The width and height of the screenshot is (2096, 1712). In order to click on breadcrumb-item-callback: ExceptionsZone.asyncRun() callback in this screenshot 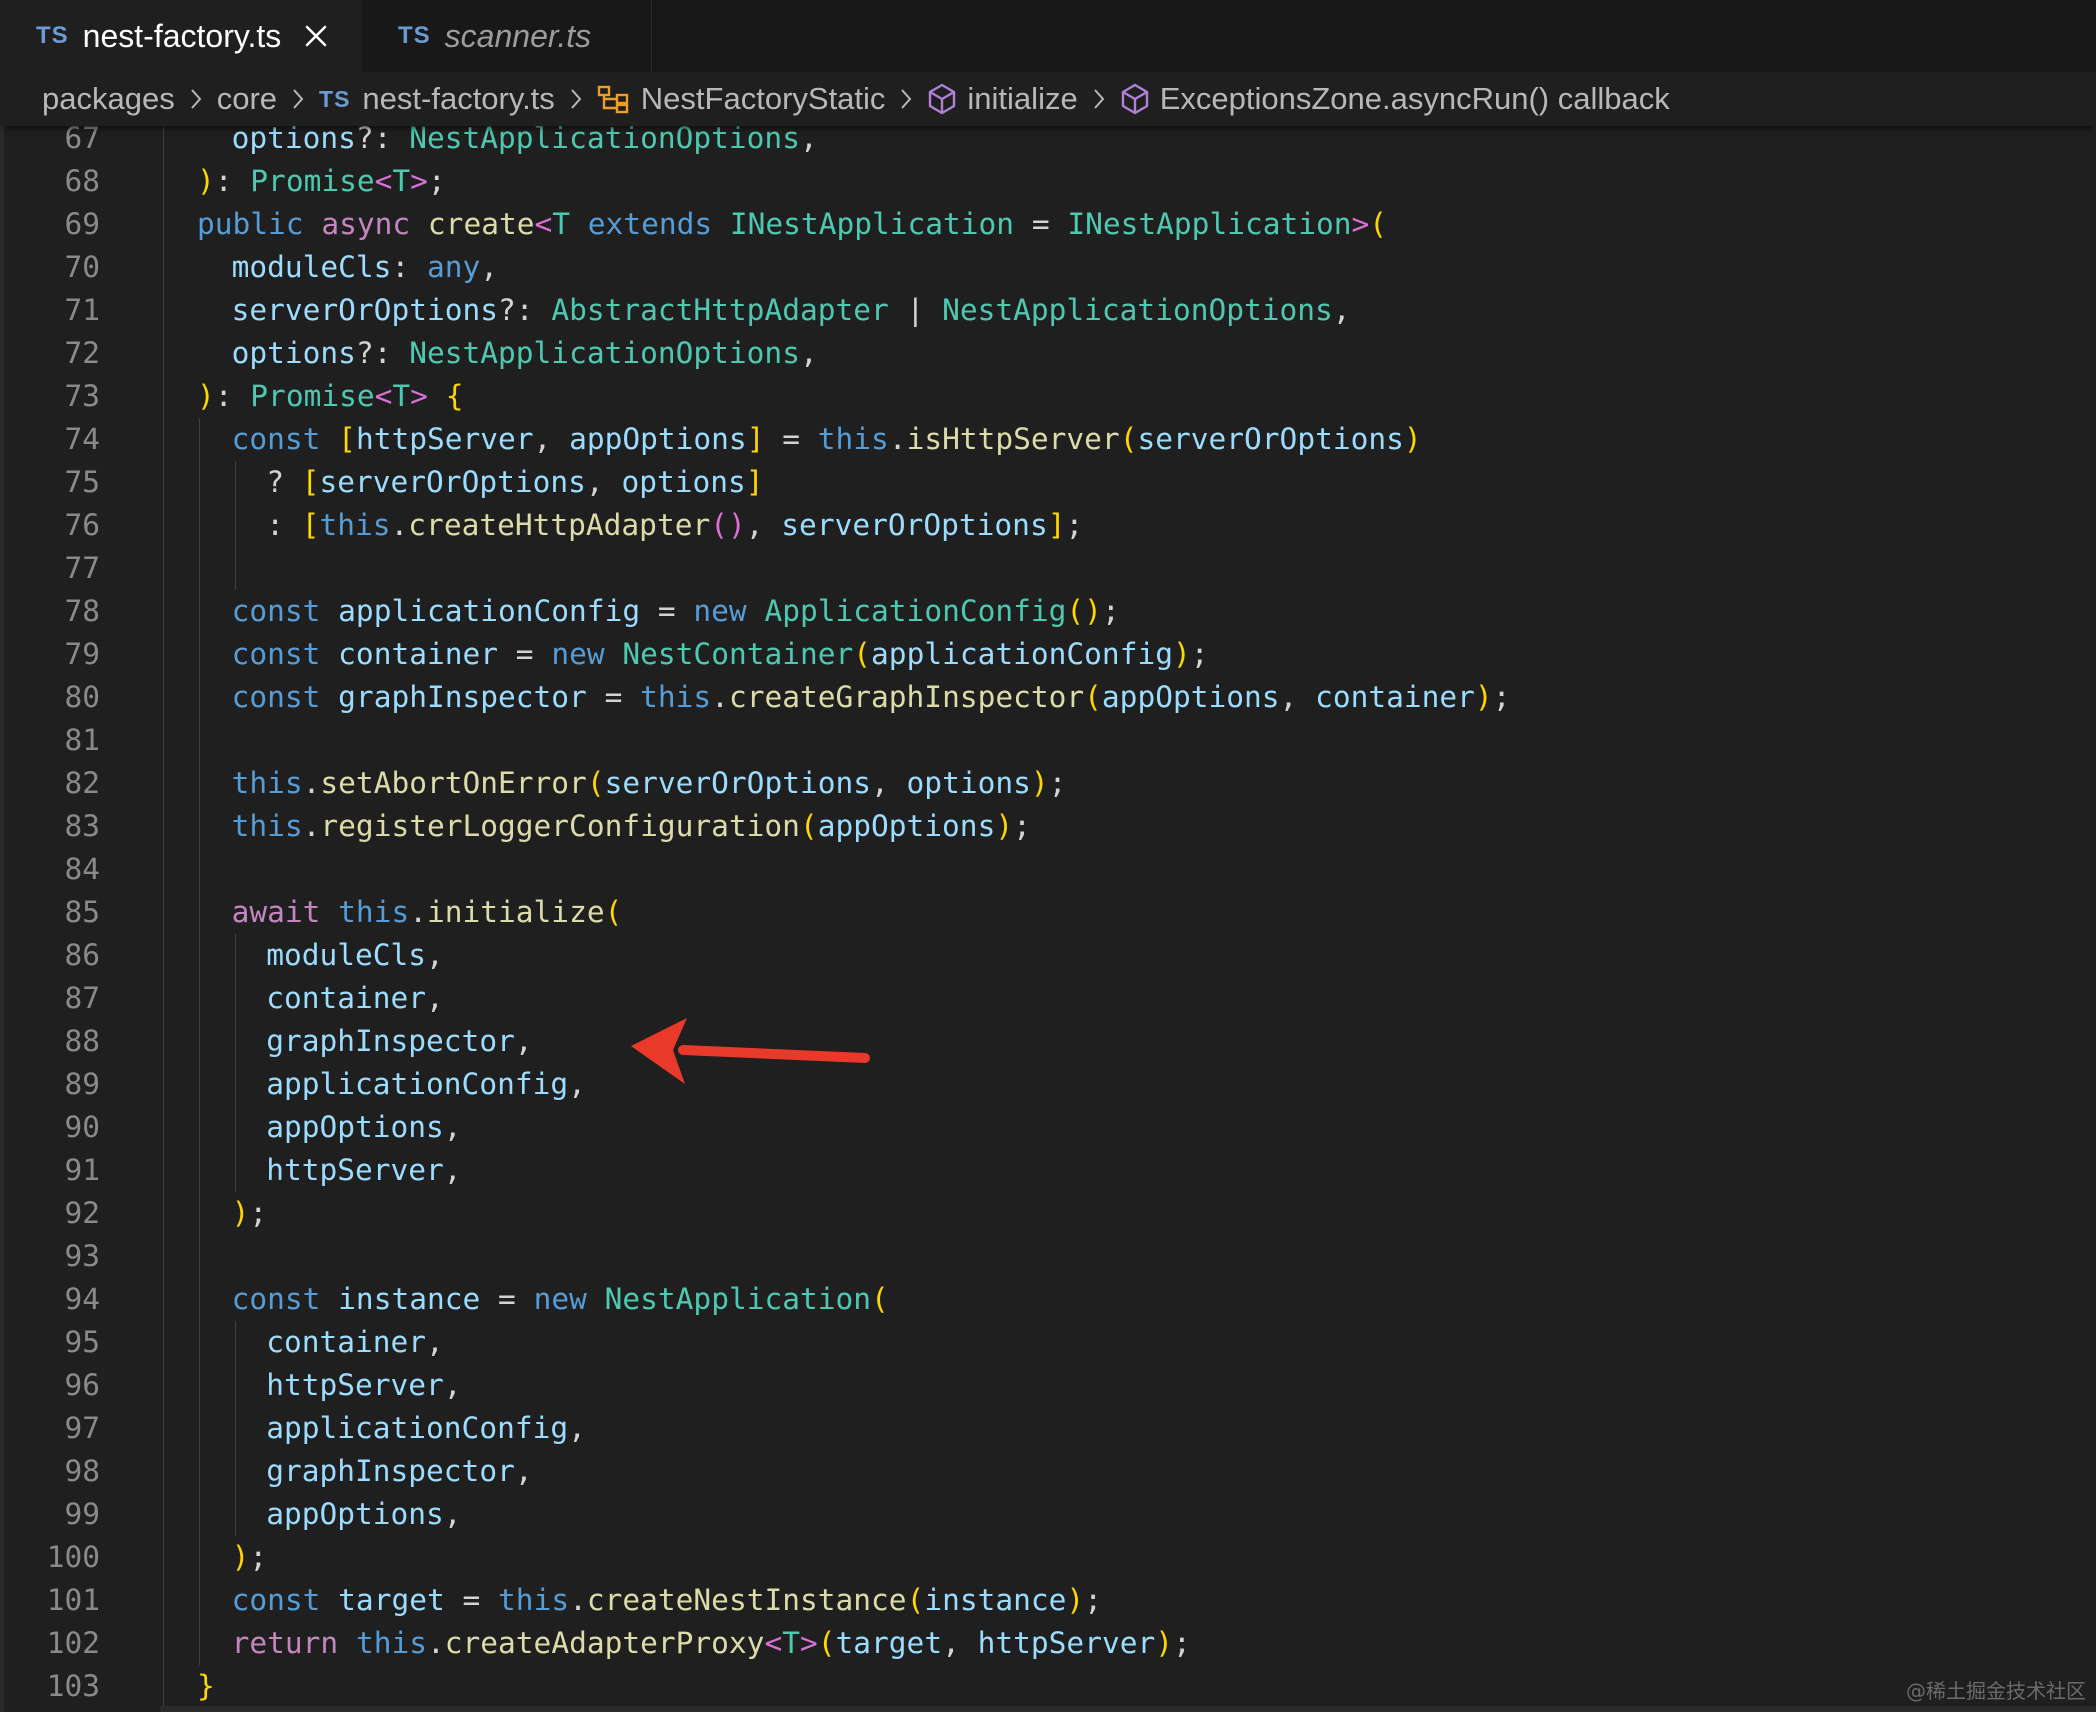, I will do `click(1395, 99)`.